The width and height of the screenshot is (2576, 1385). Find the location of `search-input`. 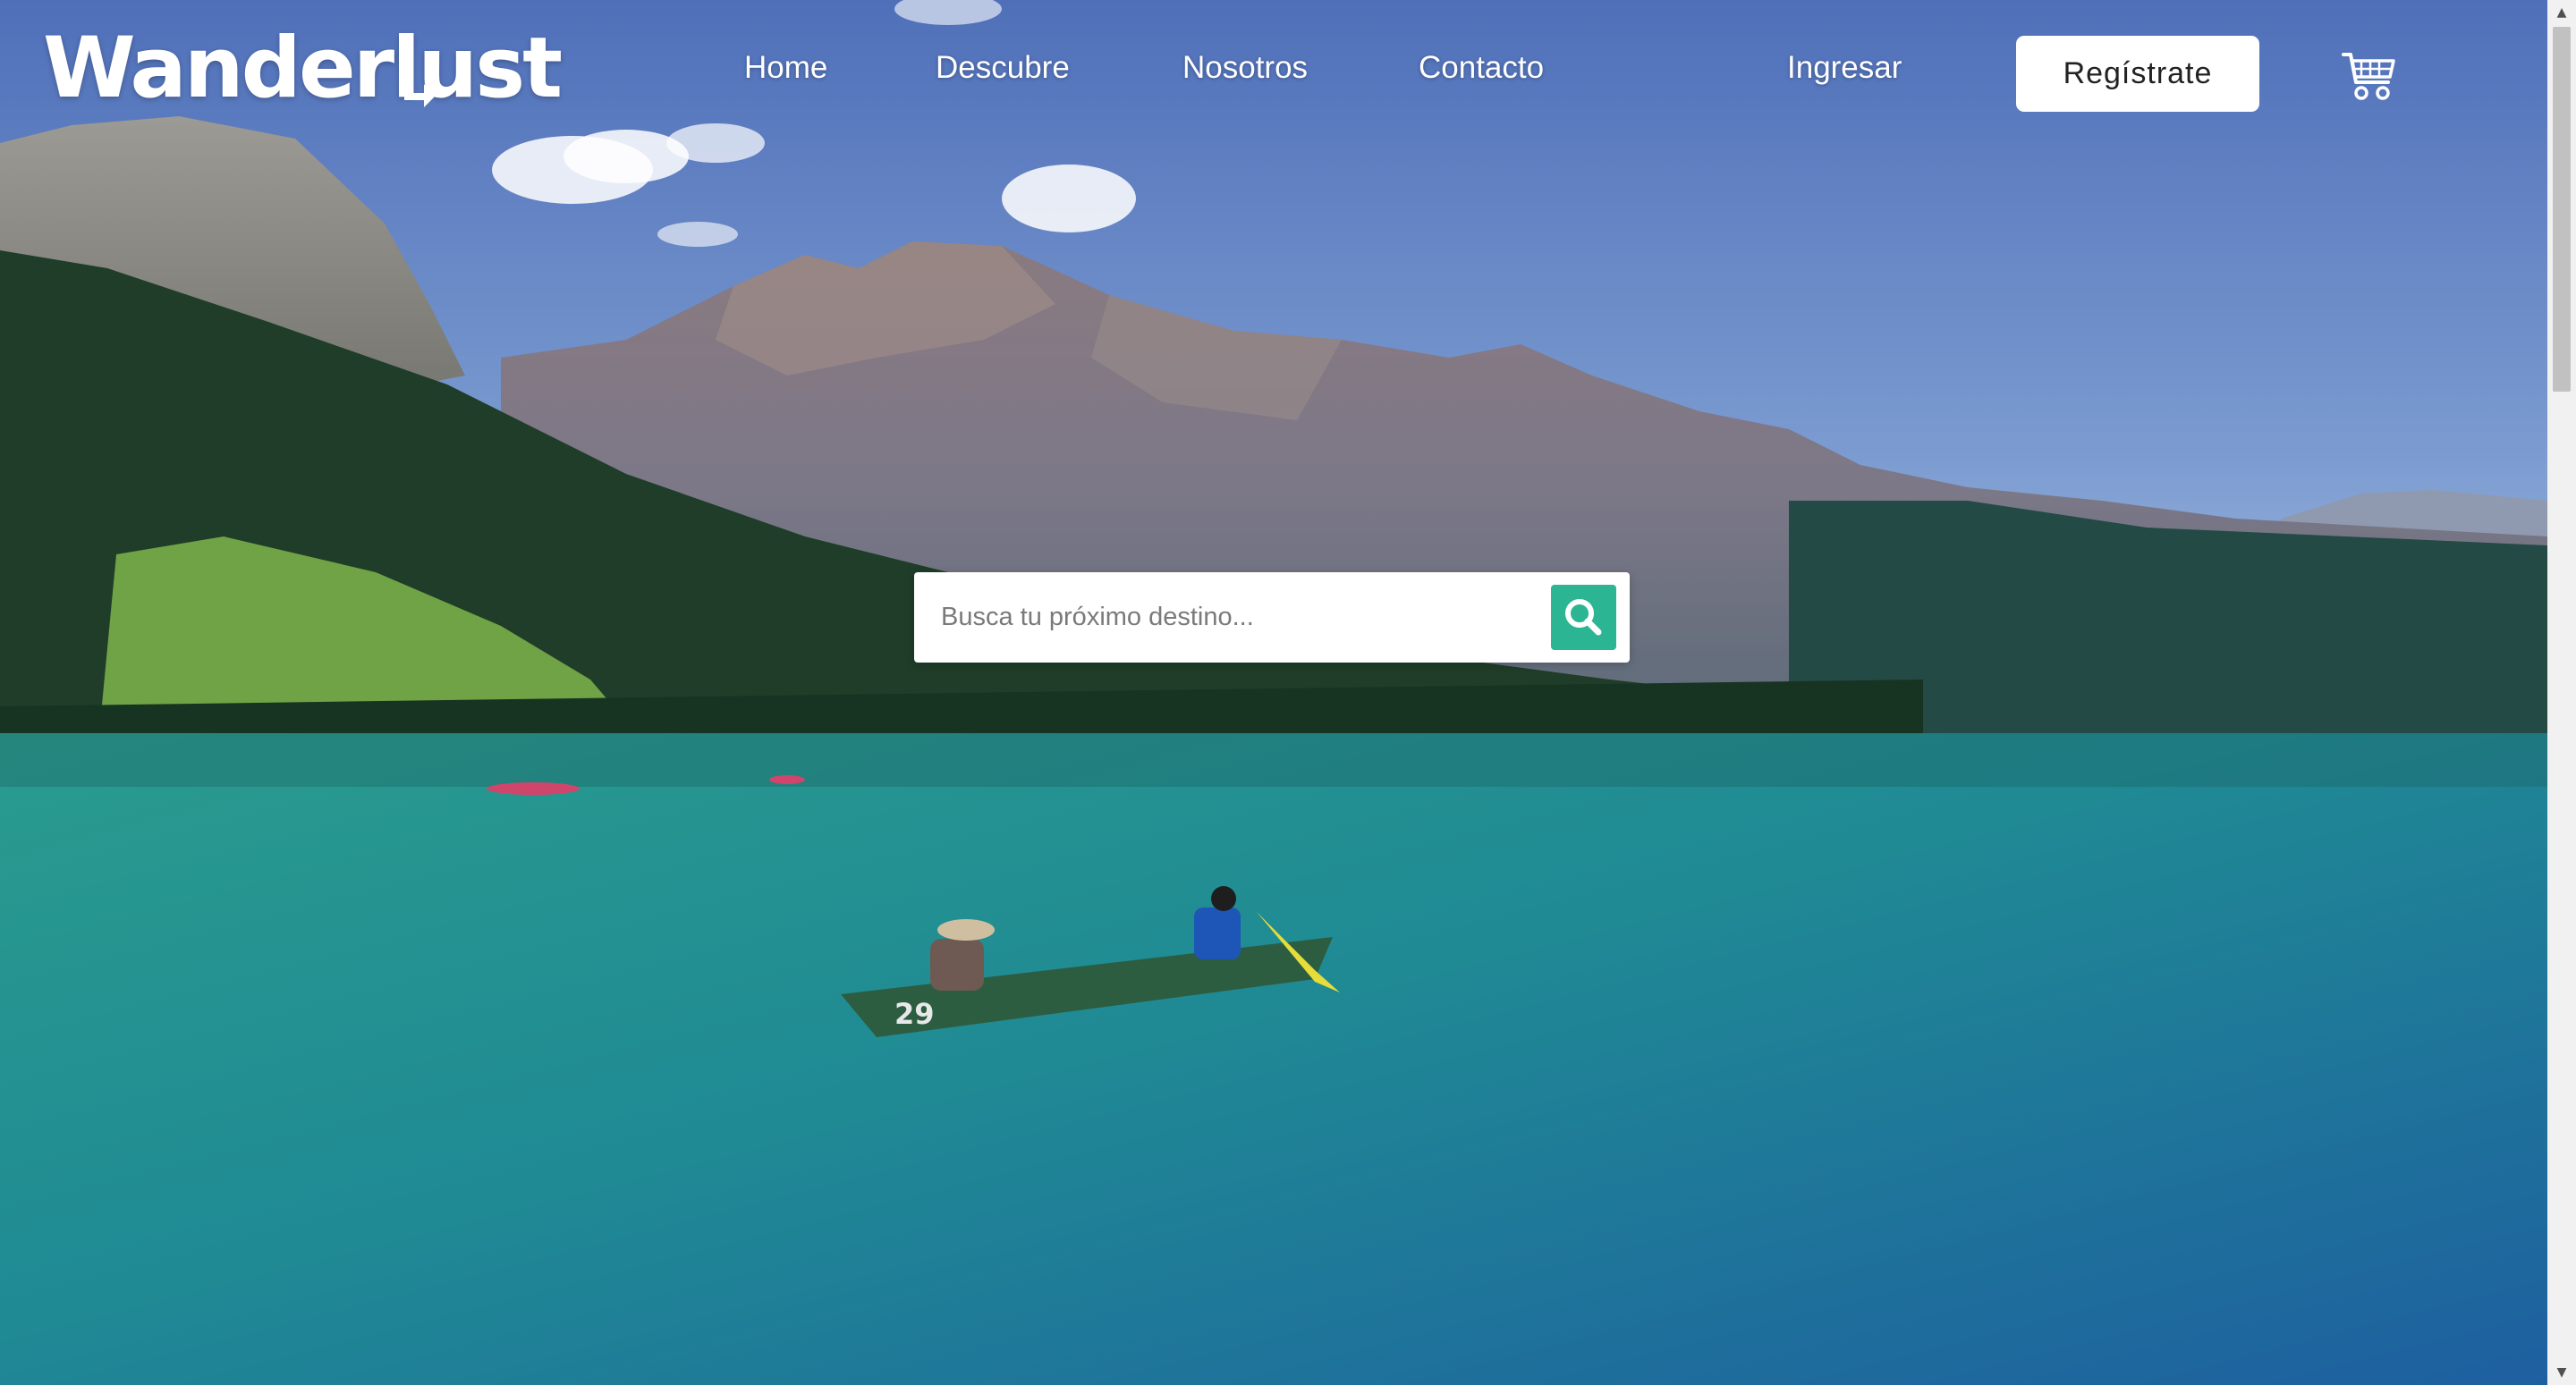

search-input is located at coordinates (1245, 617).